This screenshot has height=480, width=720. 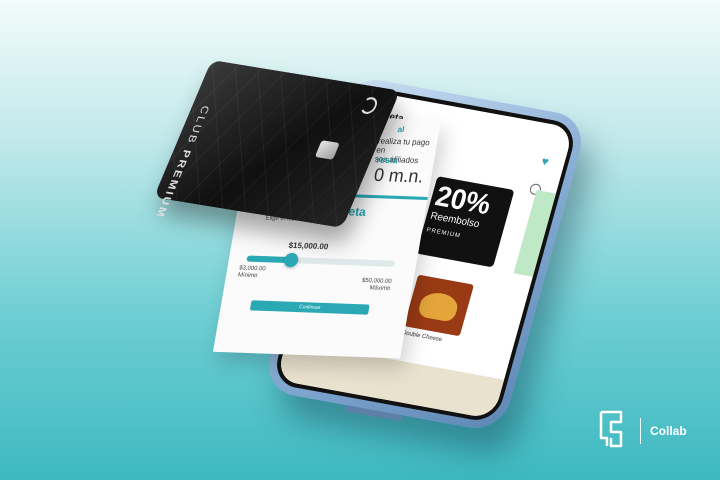 I want to click on membership-amount-value: 0 m.n., so click(x=399, y=175).